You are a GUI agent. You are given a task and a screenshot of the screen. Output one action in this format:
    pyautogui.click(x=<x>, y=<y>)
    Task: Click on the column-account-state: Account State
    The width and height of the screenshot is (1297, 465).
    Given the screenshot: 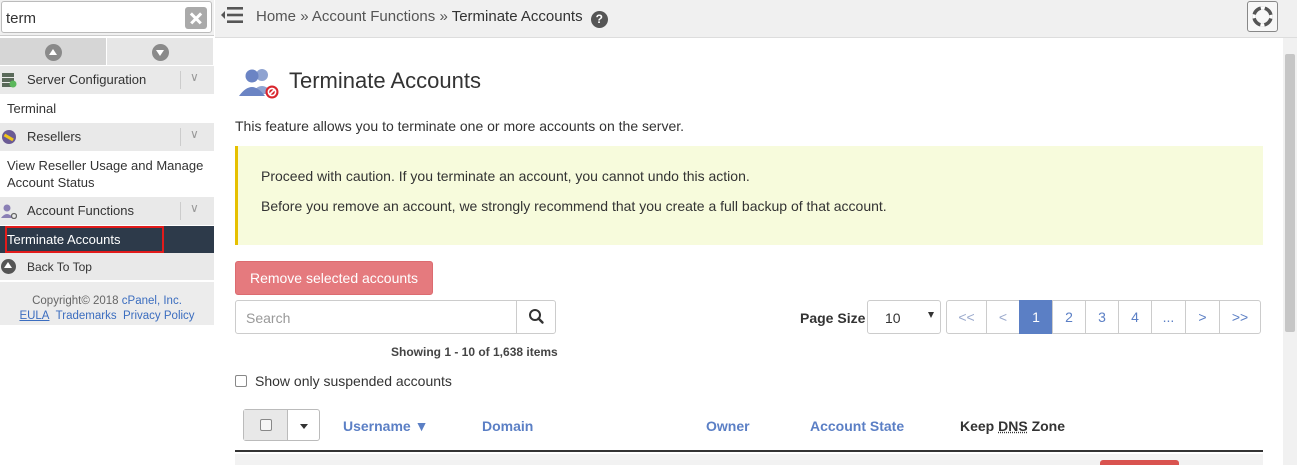 What is the action you would take?
    pyautogui.click(x=857, y=426)
    